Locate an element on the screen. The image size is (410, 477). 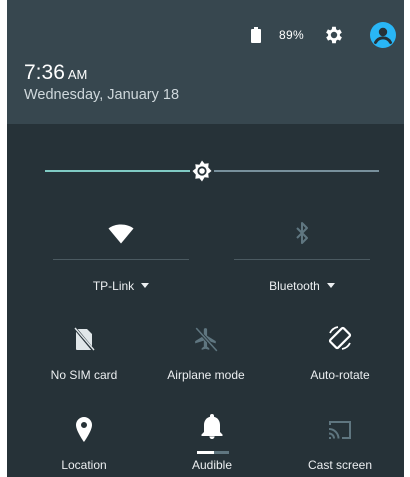
bluetooth-label: Bluetooth is located at coordinates (302, 286).